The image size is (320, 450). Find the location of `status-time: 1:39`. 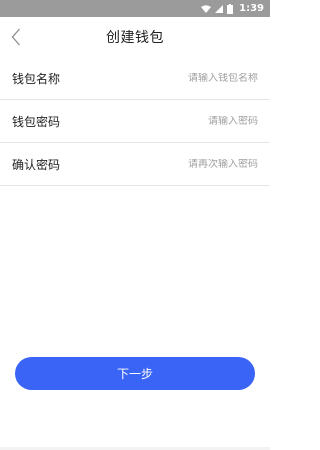

status-time: 1:39 is located at coordinates (251, 8).